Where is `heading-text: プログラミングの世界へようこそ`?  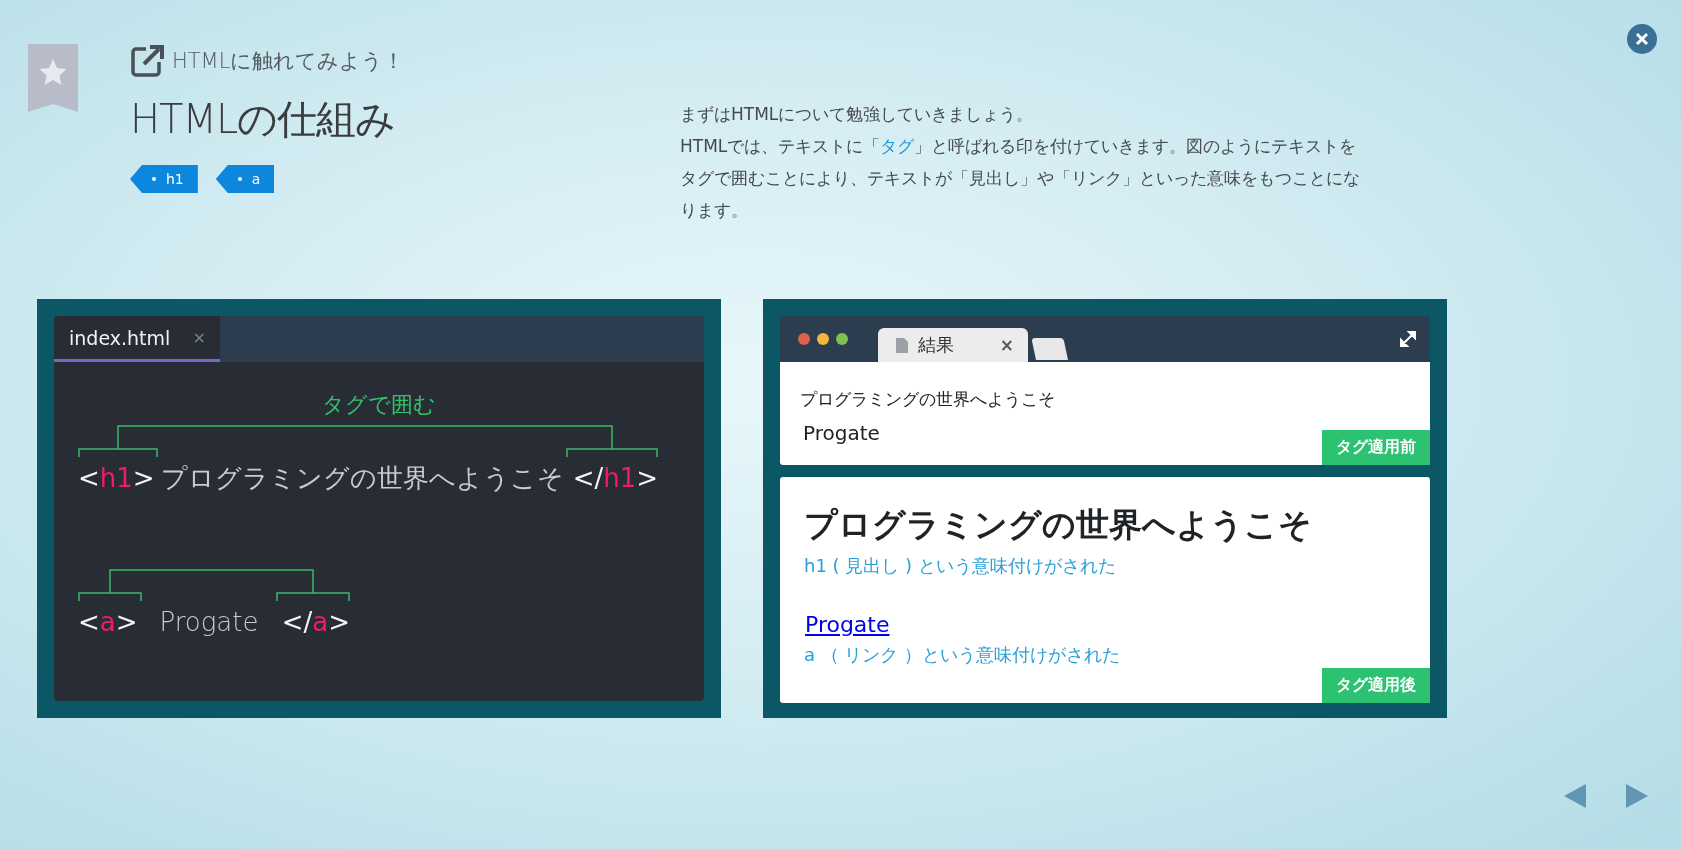 heading-text: プログラミングの世界へようこそ is located at coordinates (1058, 525).